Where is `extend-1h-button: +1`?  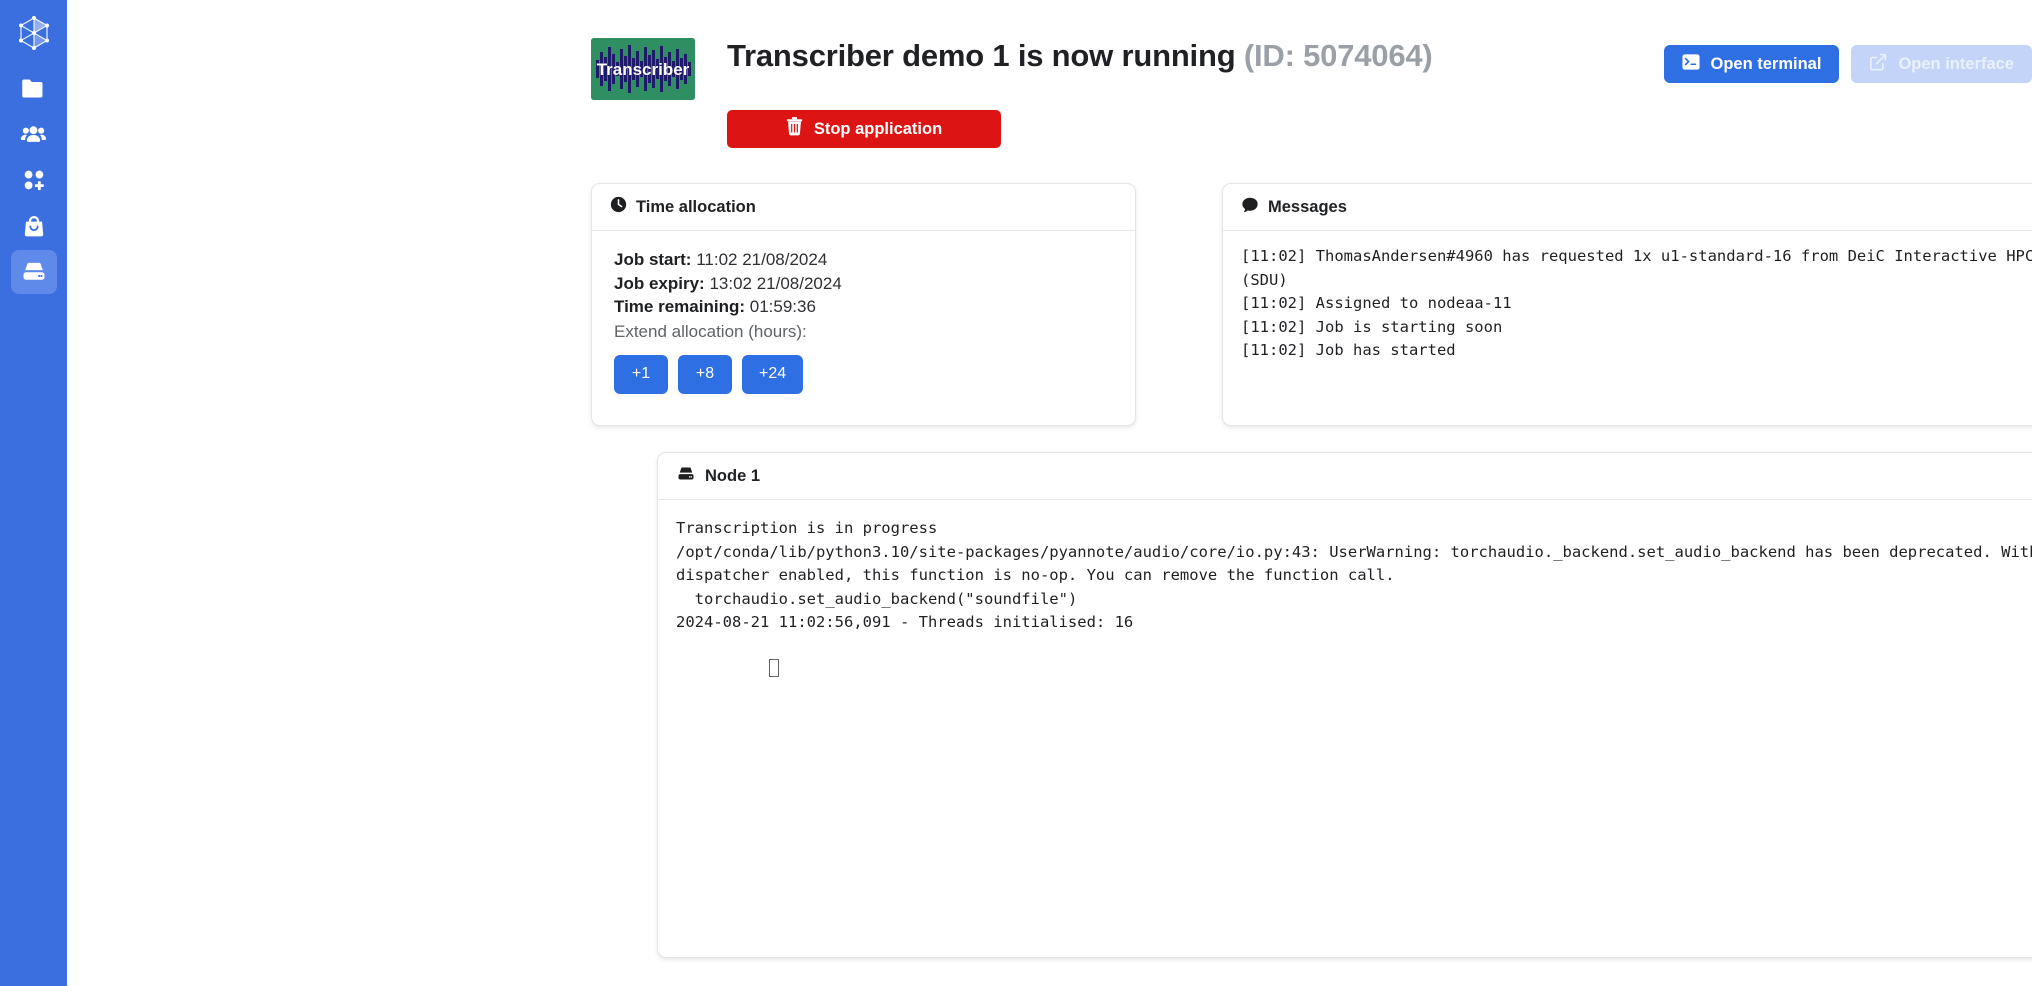
extend-1h-button: +1 is located at coordinates (641, 374).